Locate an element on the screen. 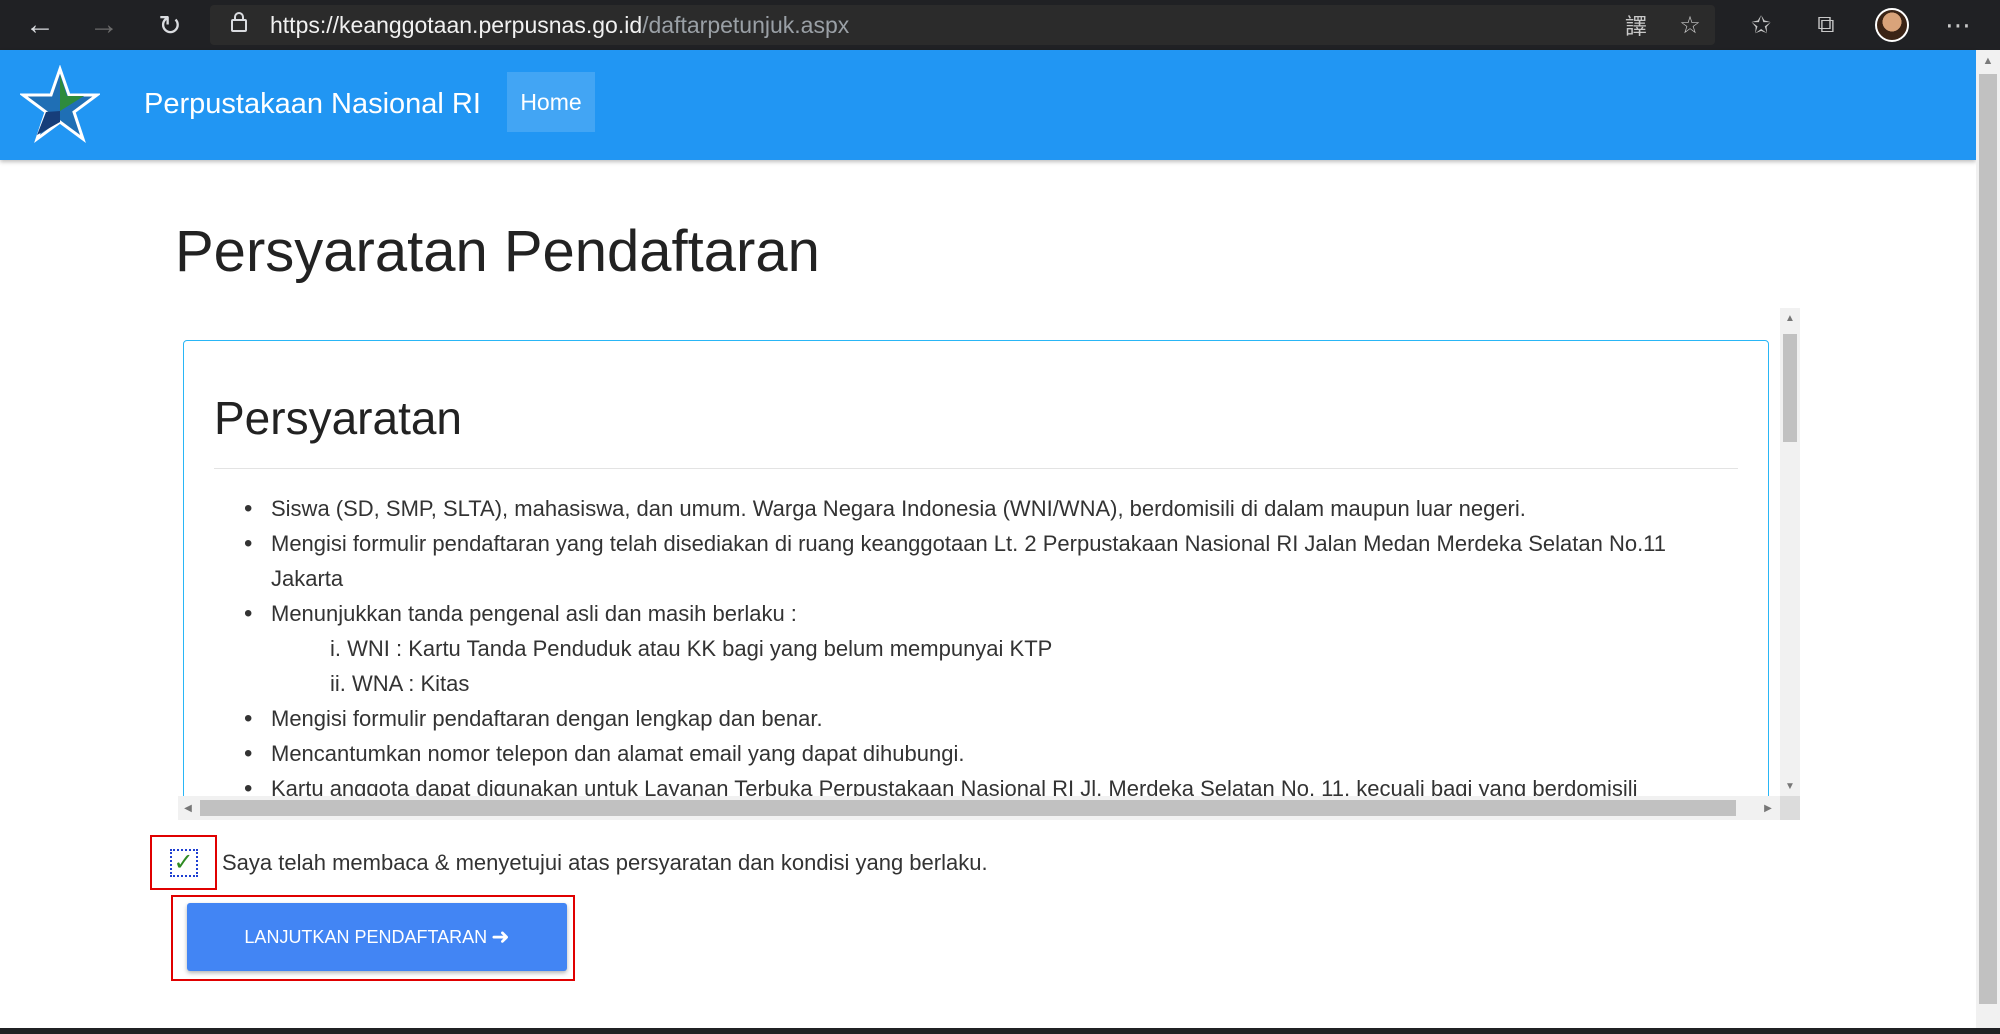 The height and width of the screenshot is (1034, 2000). favorites-list-icon: ✩ is located at coordinates (1761, 25).